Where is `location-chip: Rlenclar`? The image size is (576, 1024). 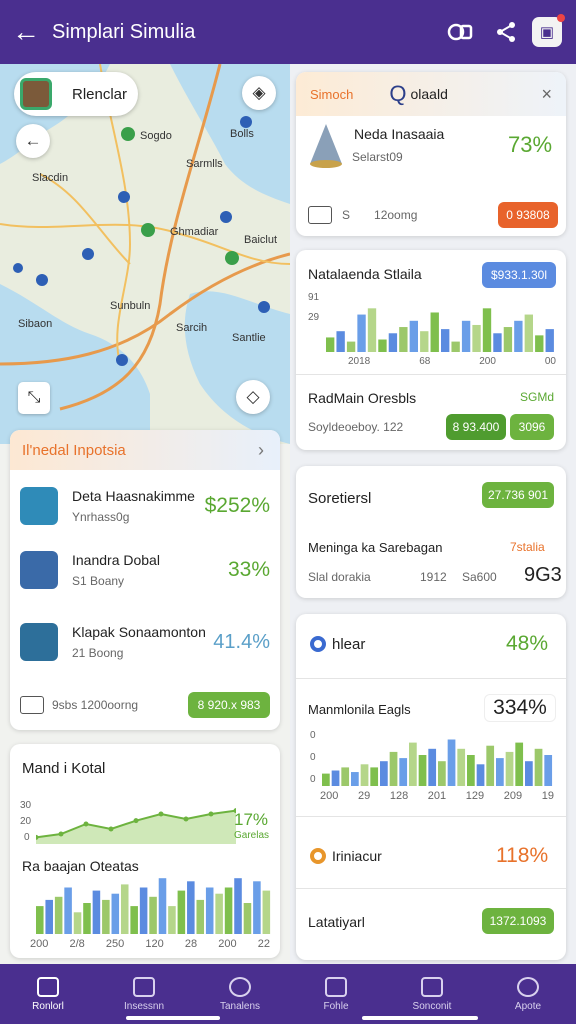
location-chip: Rlenclar is located at coordinates (76, 94).